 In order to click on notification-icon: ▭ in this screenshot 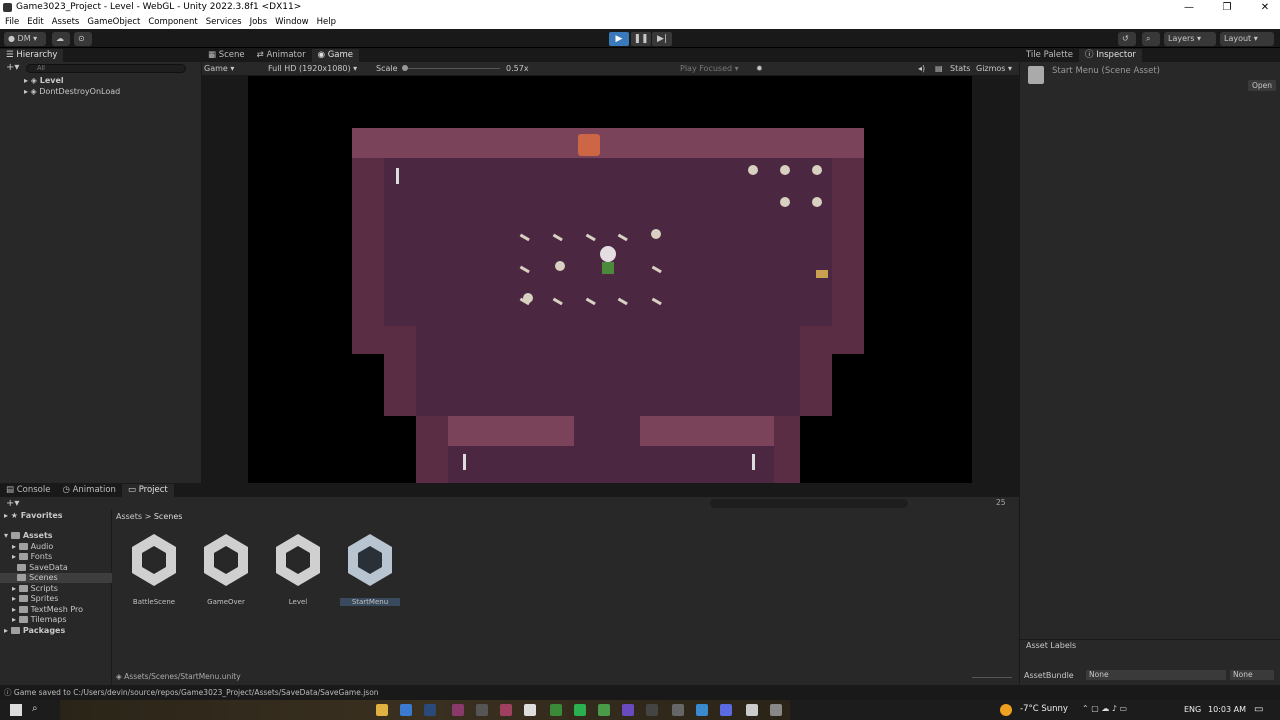, I will do `click(1258, 709)`.